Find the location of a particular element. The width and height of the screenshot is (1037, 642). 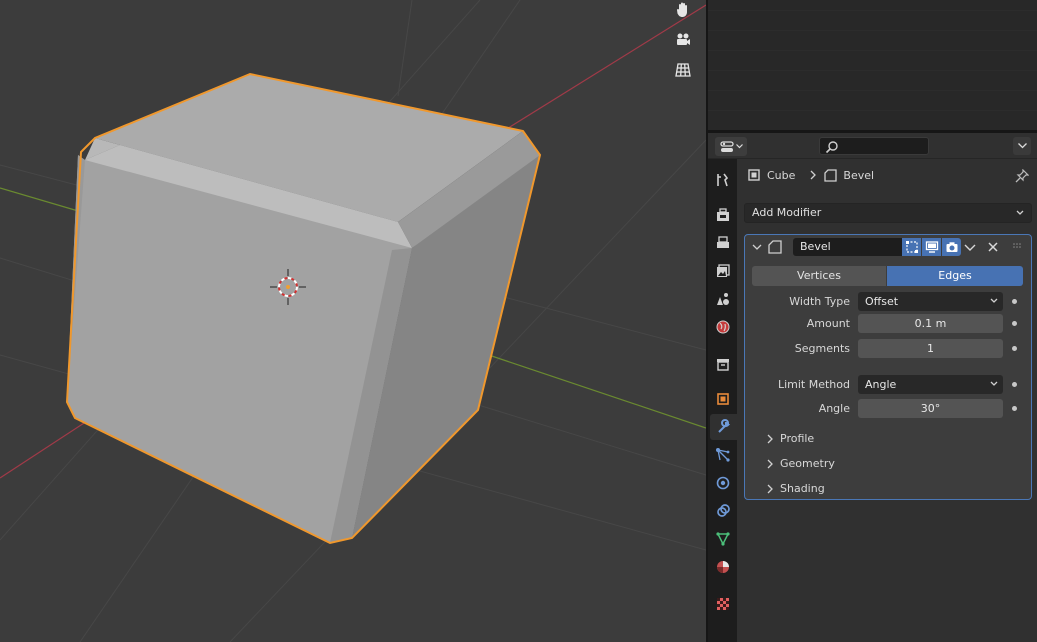

limit-method-value: Angle is located at coordinates (881, 384).